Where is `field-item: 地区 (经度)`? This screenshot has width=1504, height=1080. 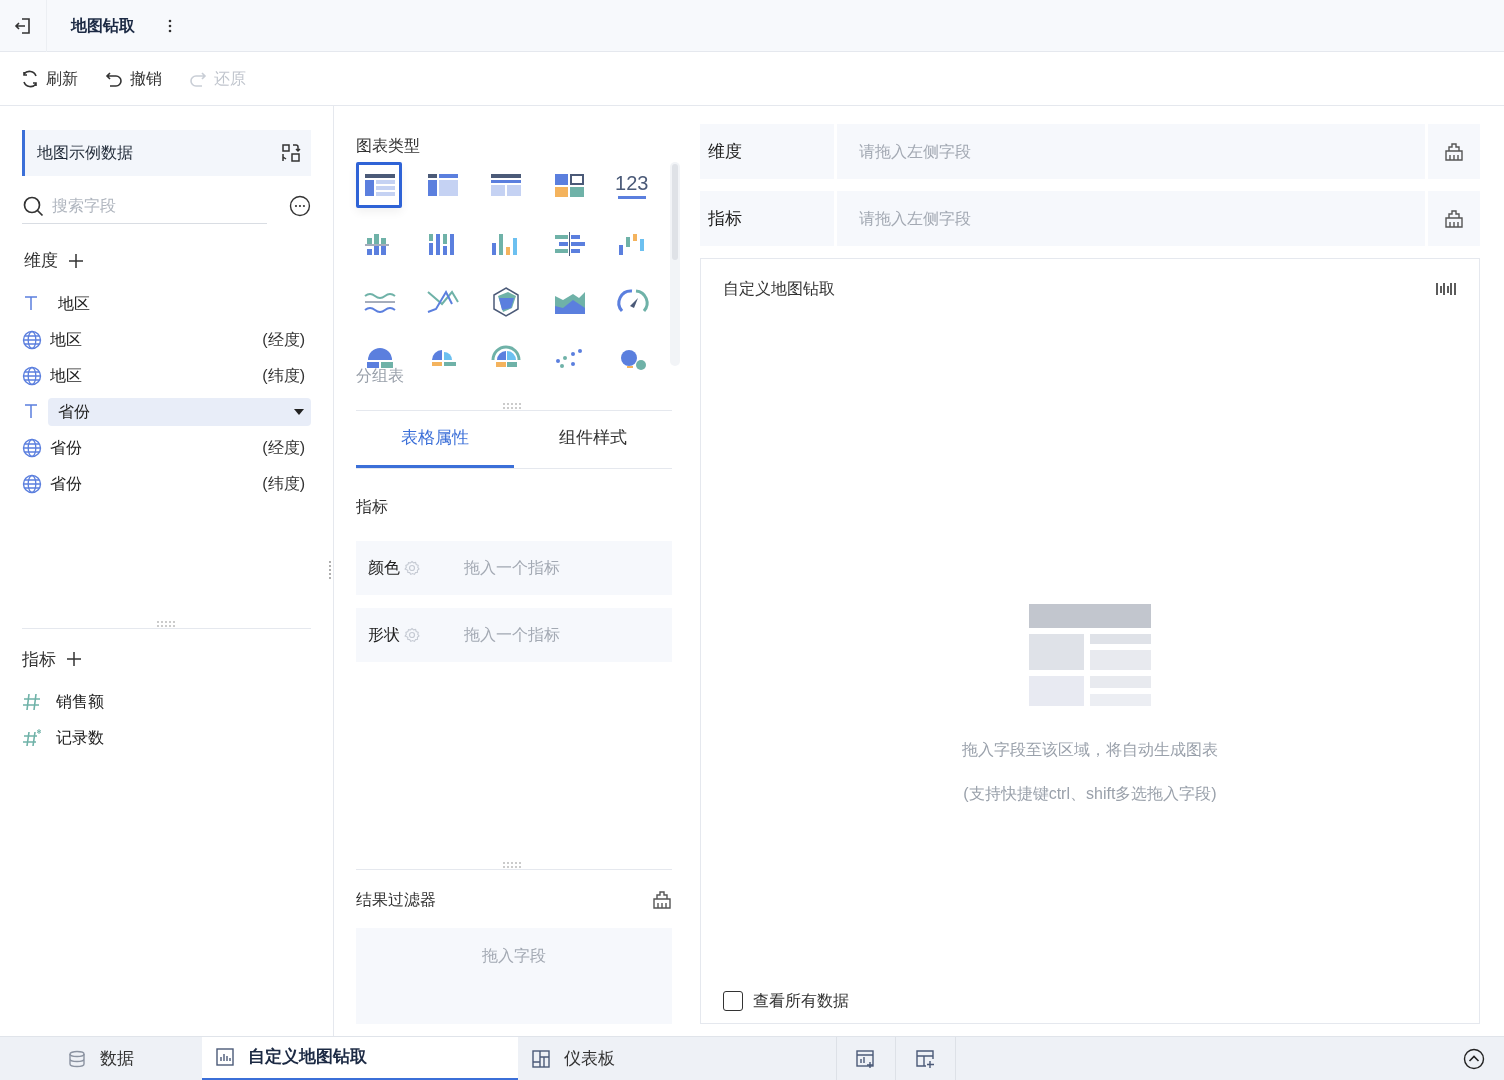
field-item: 地区 (经度) is located at coordinates (179, 339).